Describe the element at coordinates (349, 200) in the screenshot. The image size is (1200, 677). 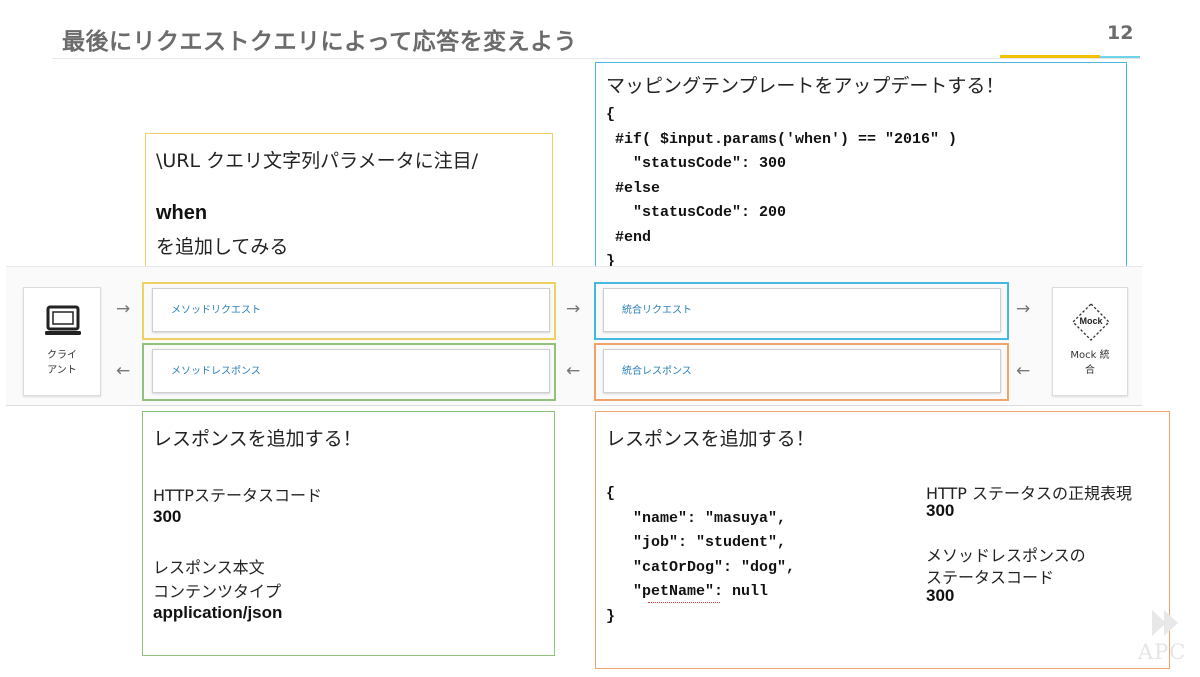
I see `query-param-note: \URL クエリ文字列パラメータに注目/ when を追加してみる` at that location.